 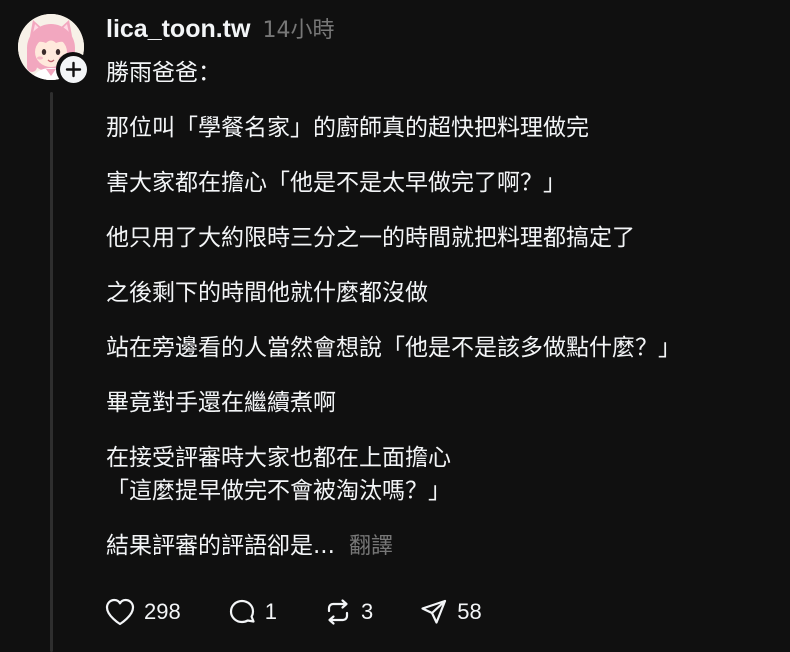 What do you see at coordinates (370, 238) in the screenshot?
I see `post-paragraph: 他只用了大約限時三分之一的時間就把料理都搞定了` at bounding box center [370, 238].